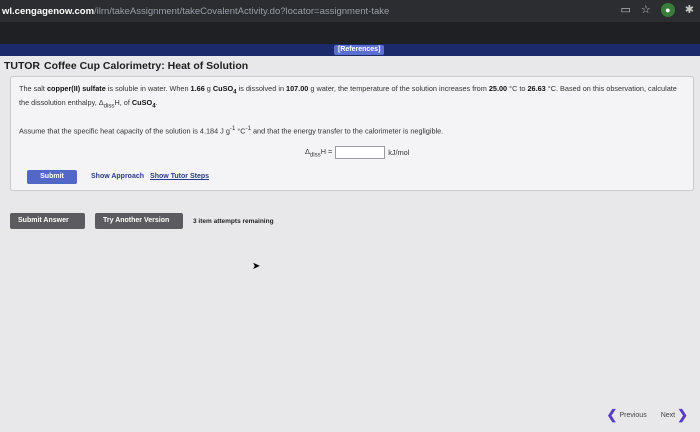  Describe the element at coordinates (146, 66) in the screenshot. I see `title-text: Coffee Cup Calorimetry: Heat of Solution` at that location.